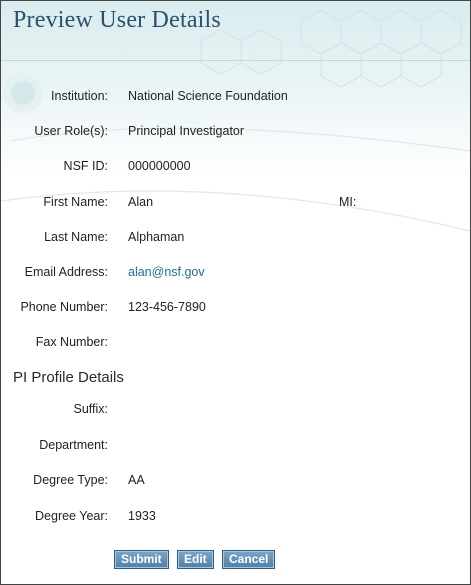  Describe the element at coordinates (235, 239) in the screenshot. I see `last-name-row: Last Name: Alphaman` at that location.